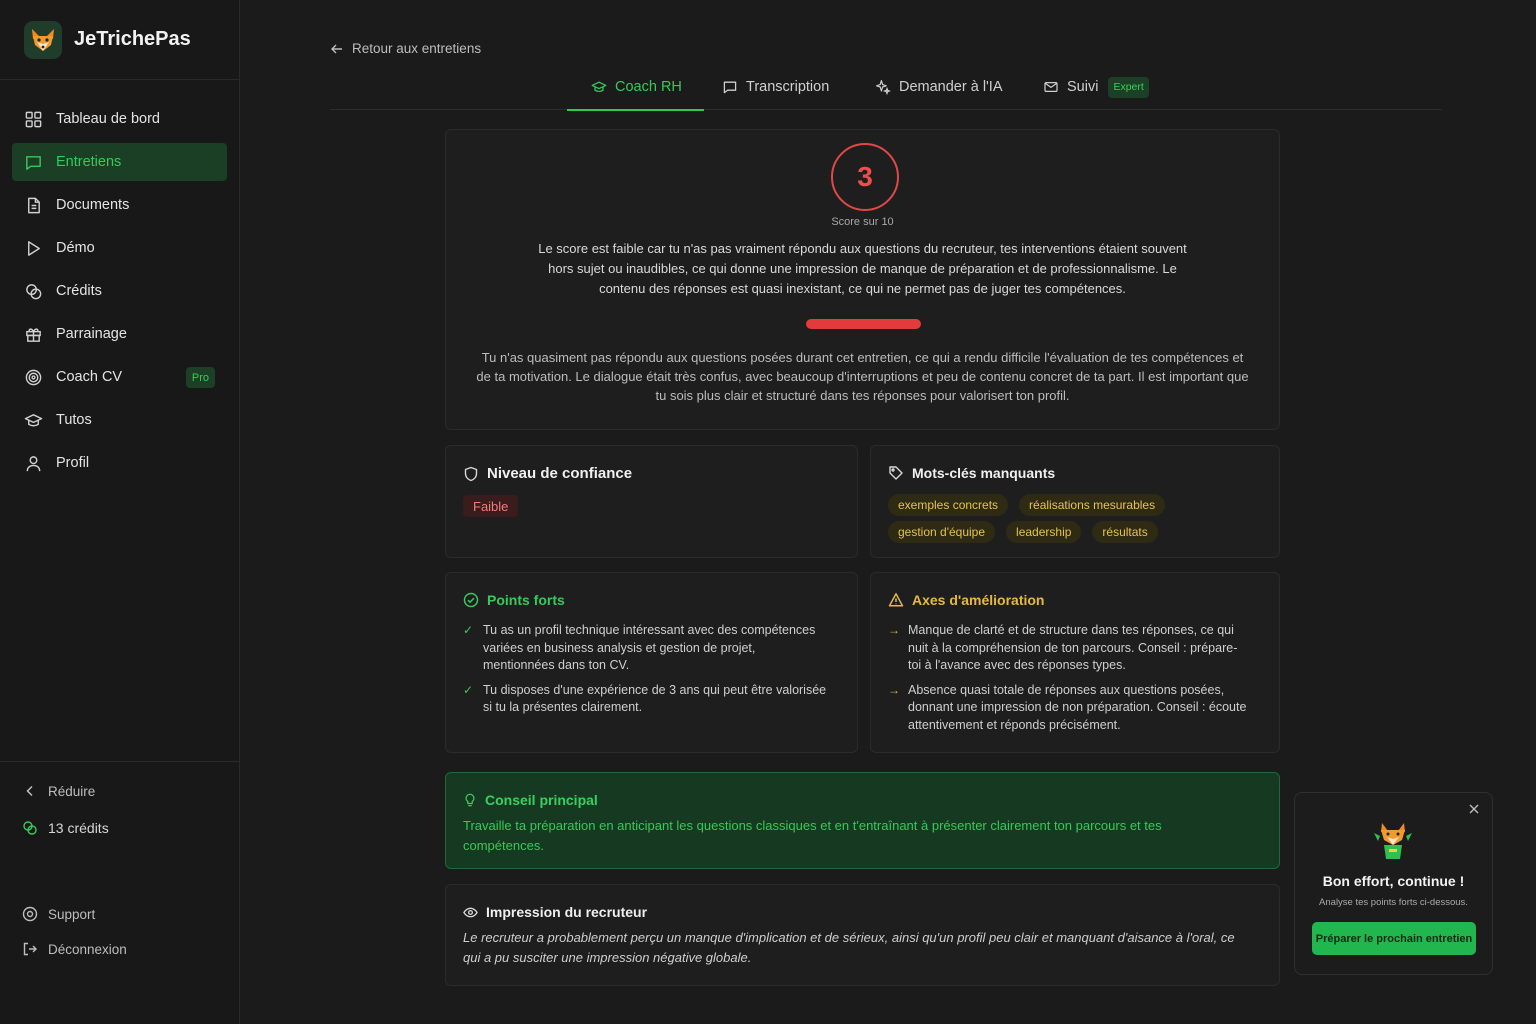 The width and height of the screenshot is (1536, 1024). I want to click on fox-mascot-icon, so click(1393, 841).